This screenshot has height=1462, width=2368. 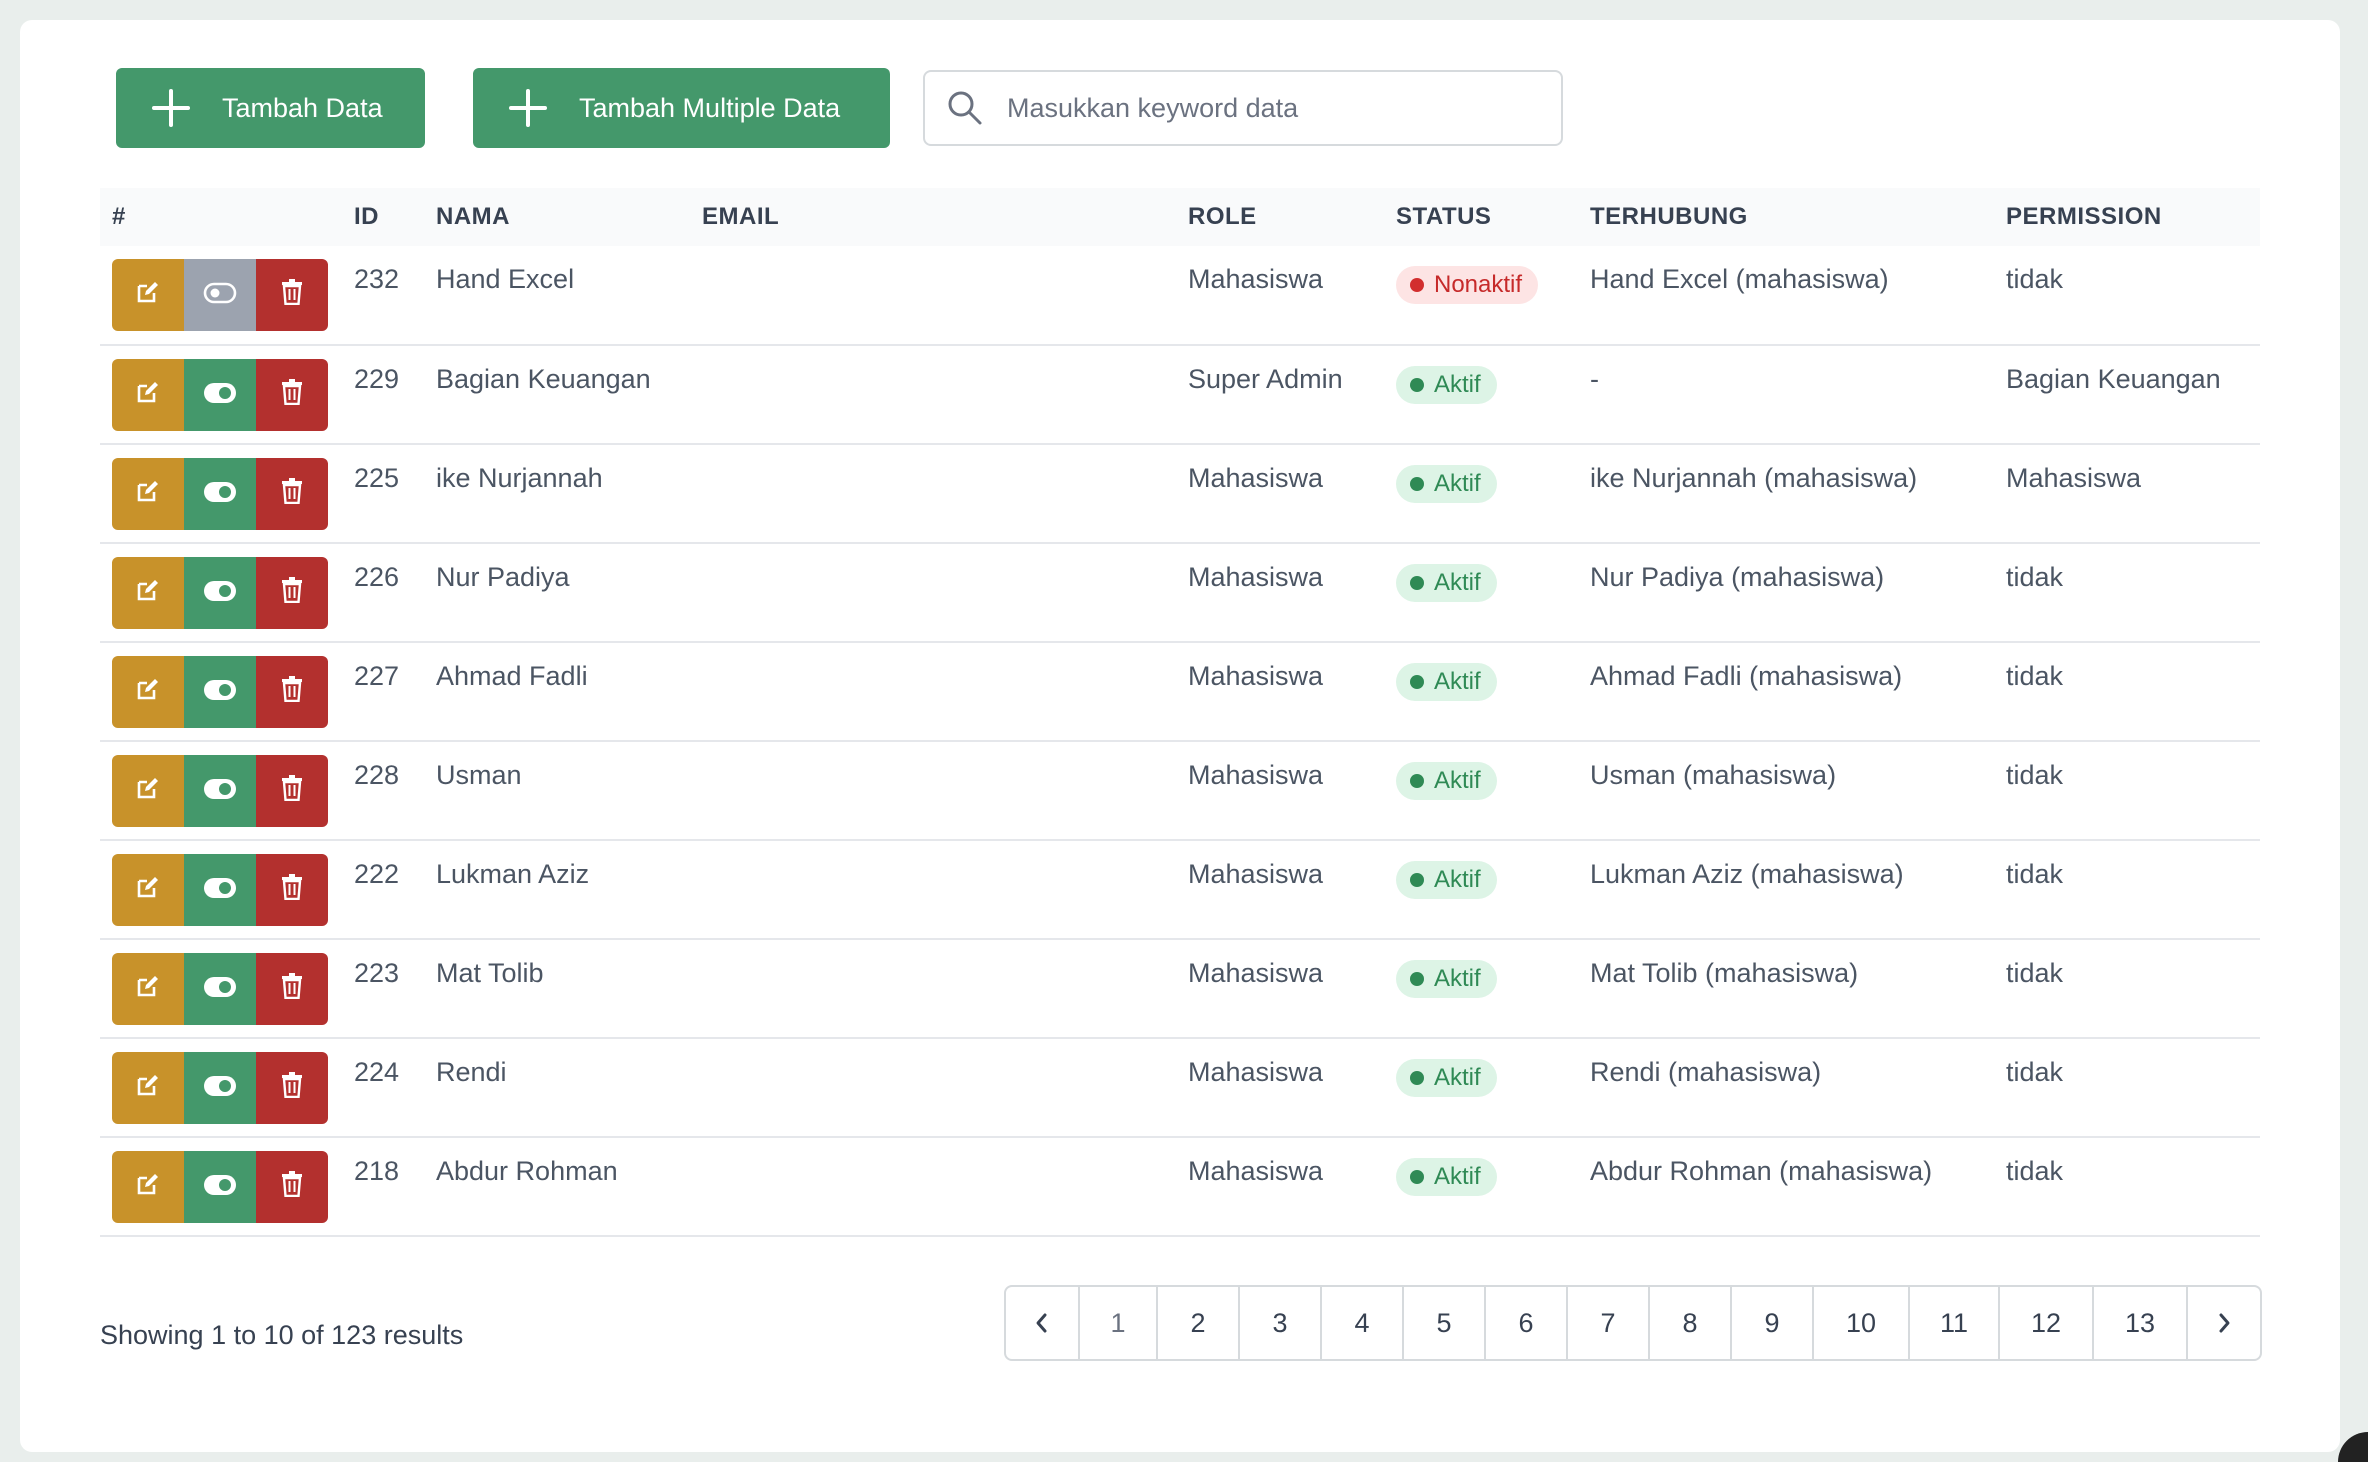 What do you see at coordinates (519, 478) in the screenshot?
I see `cell-nama: ike Nurjannah` at bounding box center [519, 478].